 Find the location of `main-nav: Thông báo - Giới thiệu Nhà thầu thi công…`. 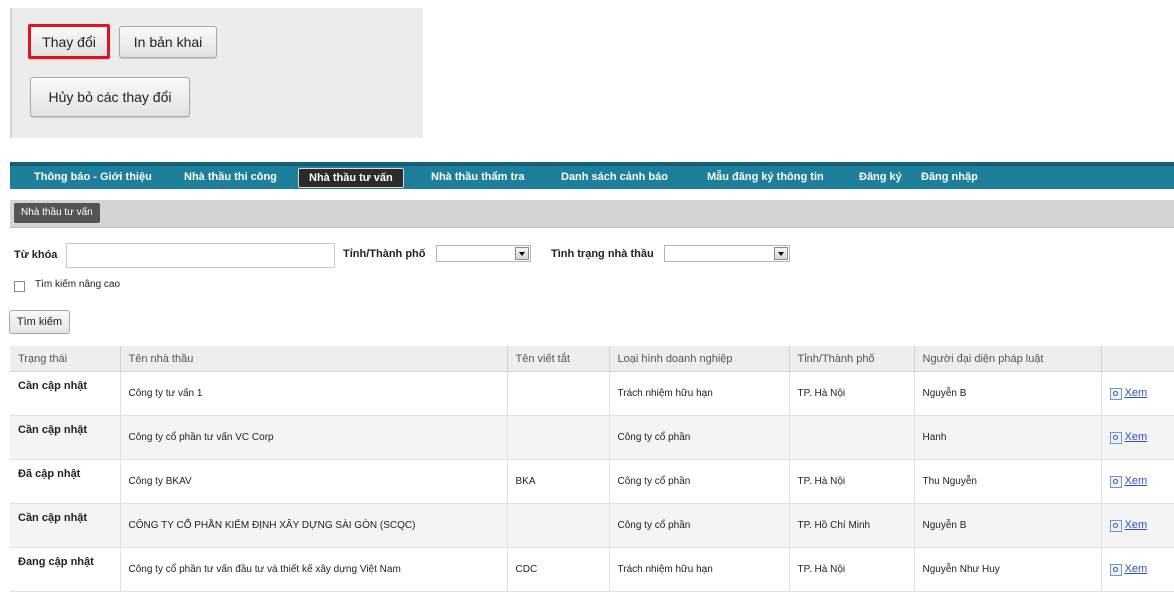

main-nav: Thông báo - Giới thiệu Nhà thầu thi công… is located at coordinates (592, 175).